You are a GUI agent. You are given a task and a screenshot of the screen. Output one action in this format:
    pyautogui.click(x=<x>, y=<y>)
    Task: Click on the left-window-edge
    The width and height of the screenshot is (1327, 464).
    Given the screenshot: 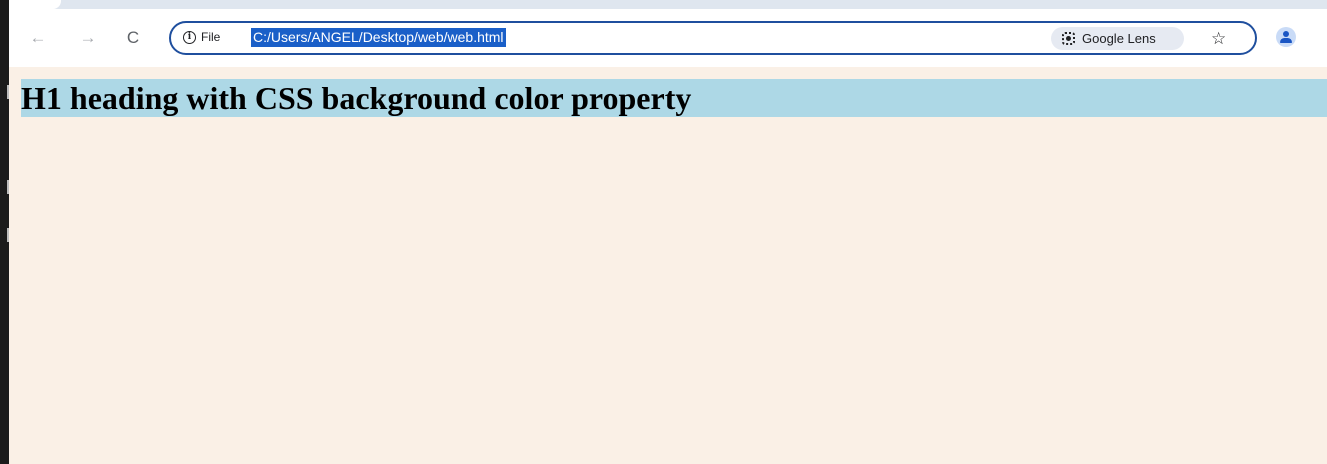 What is the action you would take?
    pyautogui.click(x=5, y=232)
    